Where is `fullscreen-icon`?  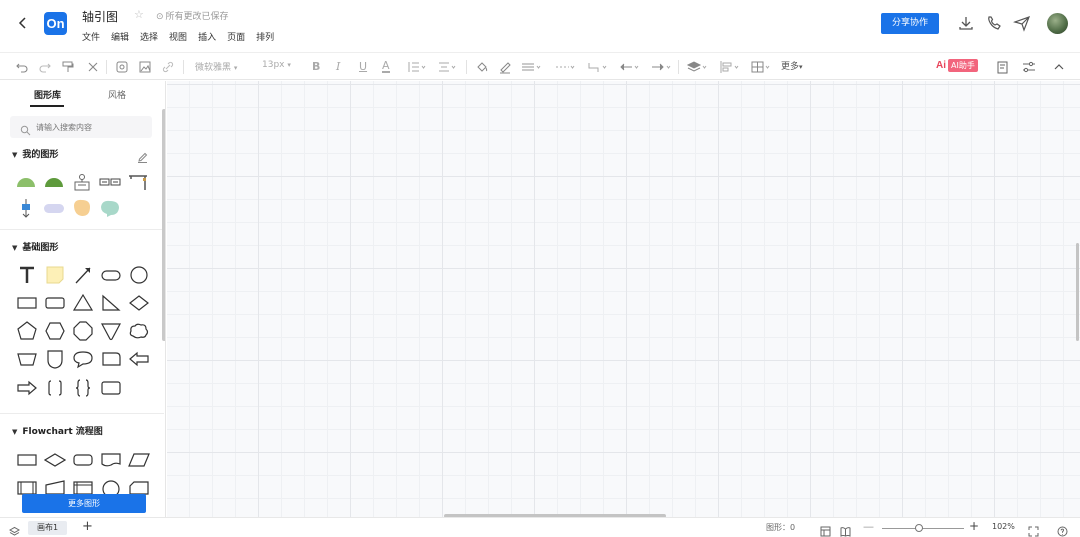
fullscreen-icon is located at coordinates (1033, 529).